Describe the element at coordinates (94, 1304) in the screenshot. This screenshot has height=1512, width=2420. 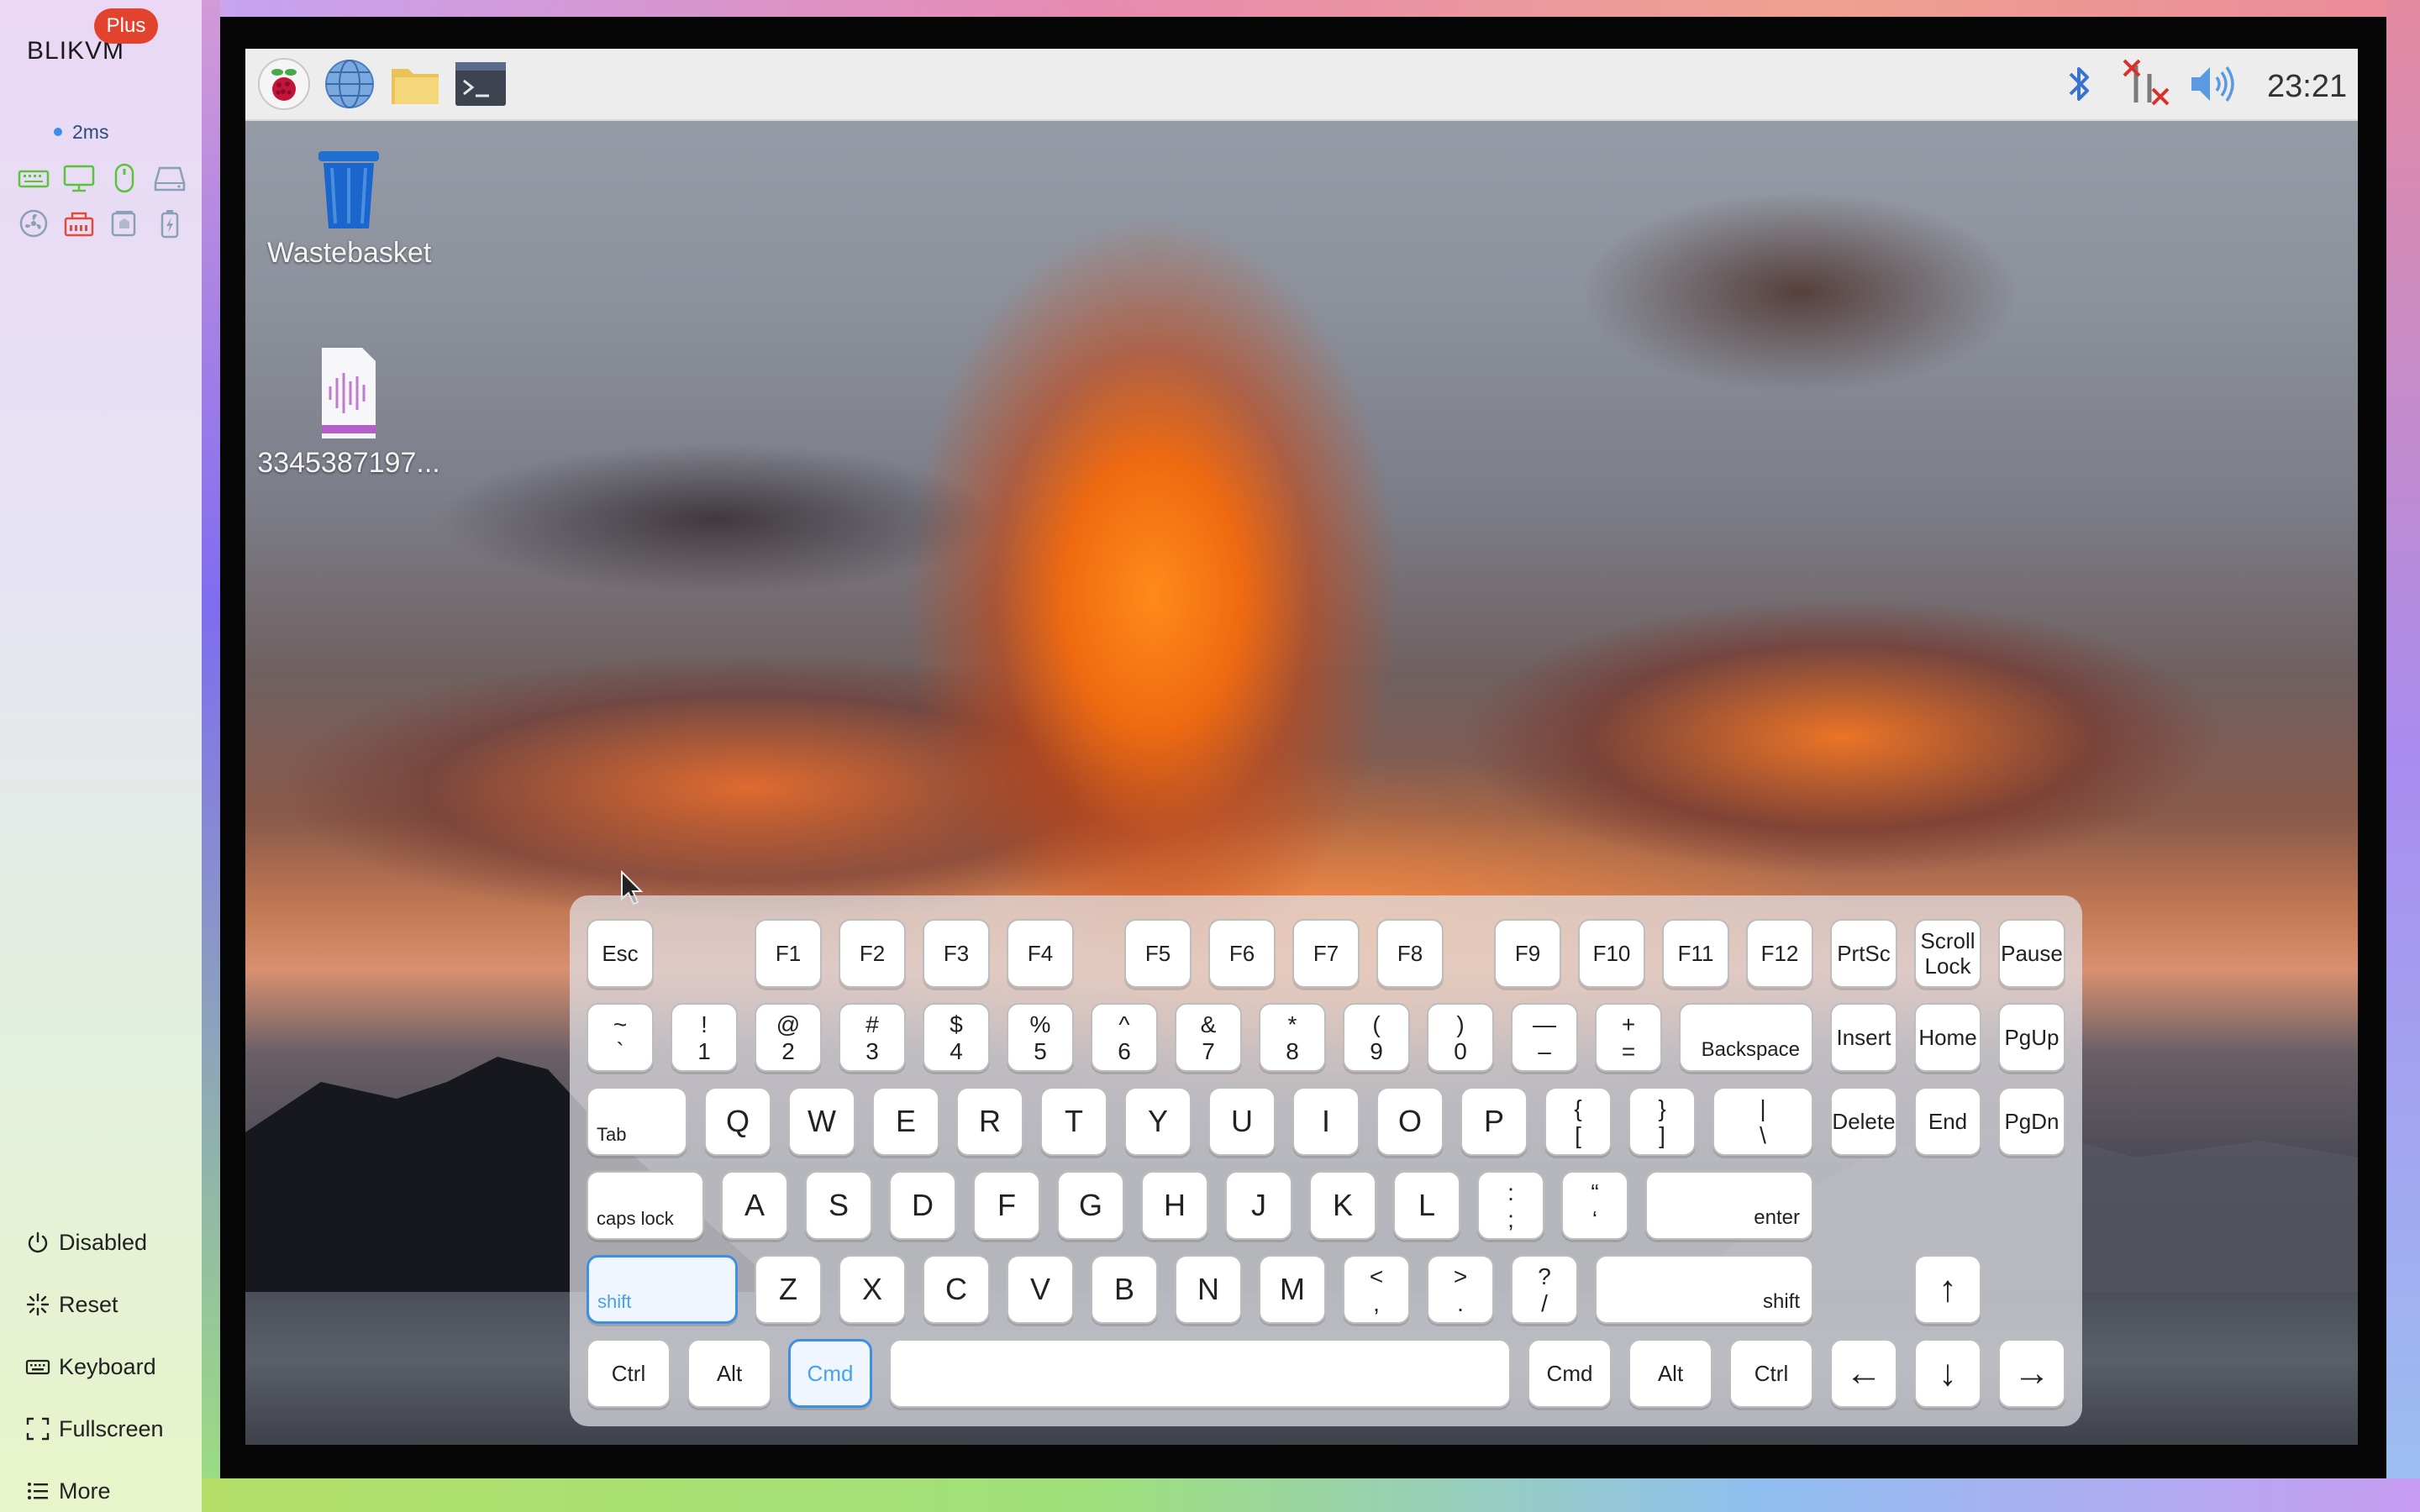
I see `menu-item-reset: Reset` at that location.